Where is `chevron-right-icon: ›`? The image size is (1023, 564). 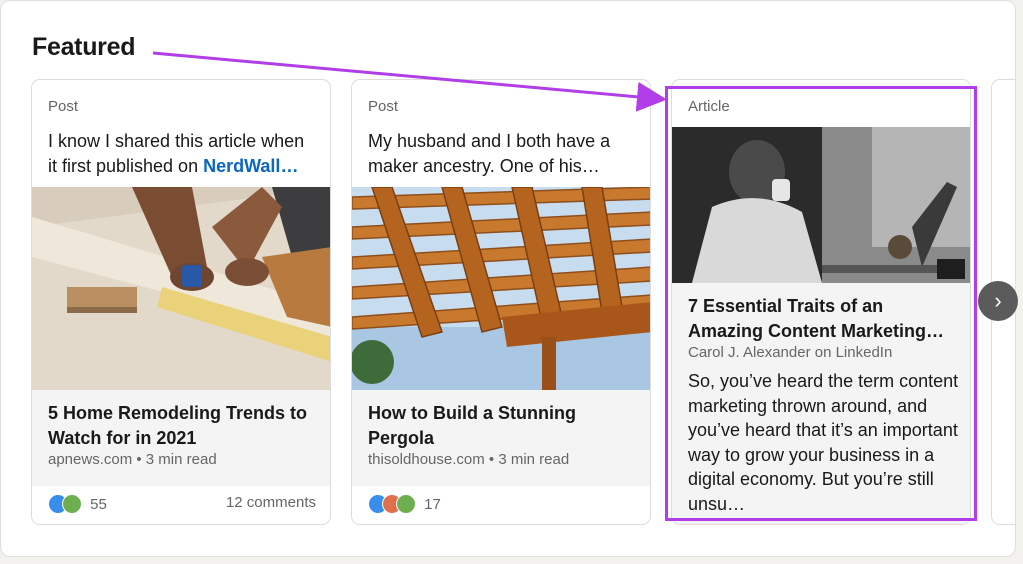 chevron-right-icon: › is located at coordinates (998, 301).